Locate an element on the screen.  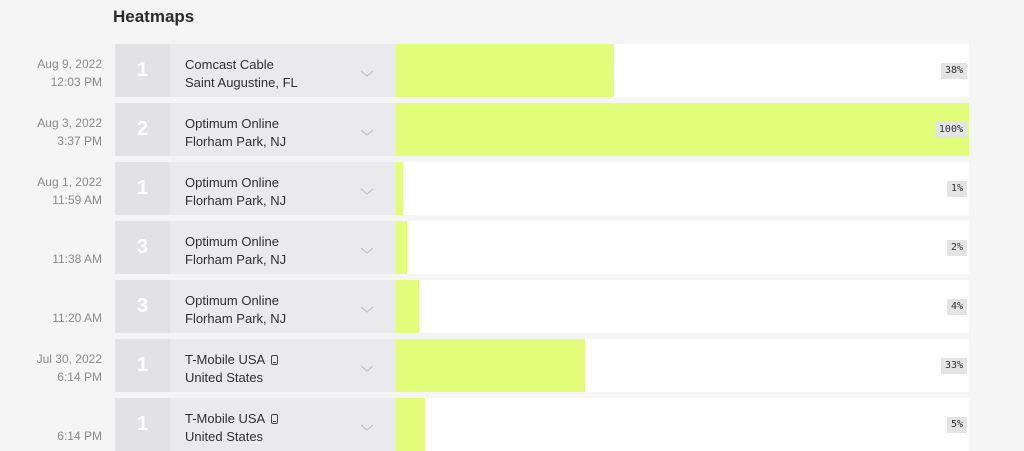
visit-date-time: 11:59 AM is located at coordinates (77, 200).